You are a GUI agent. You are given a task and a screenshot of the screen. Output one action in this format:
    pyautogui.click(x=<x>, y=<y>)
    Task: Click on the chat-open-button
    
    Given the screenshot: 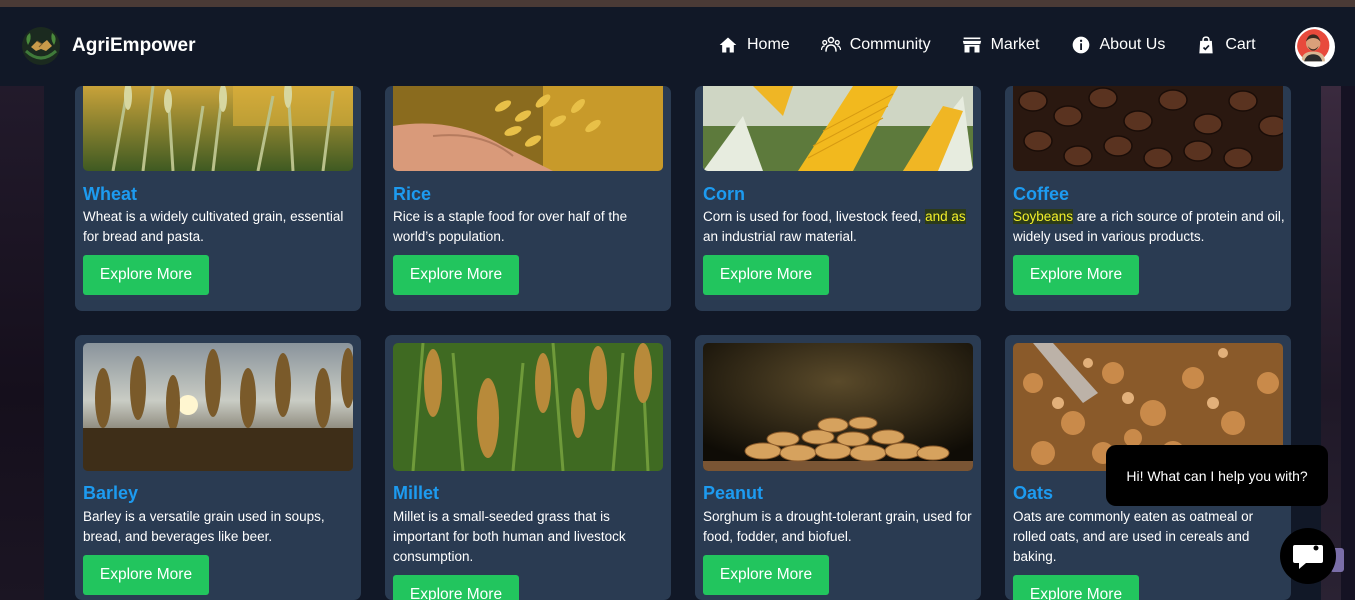 What is the action you would take?
    pyautogui.click(x=1308, y=556)
    